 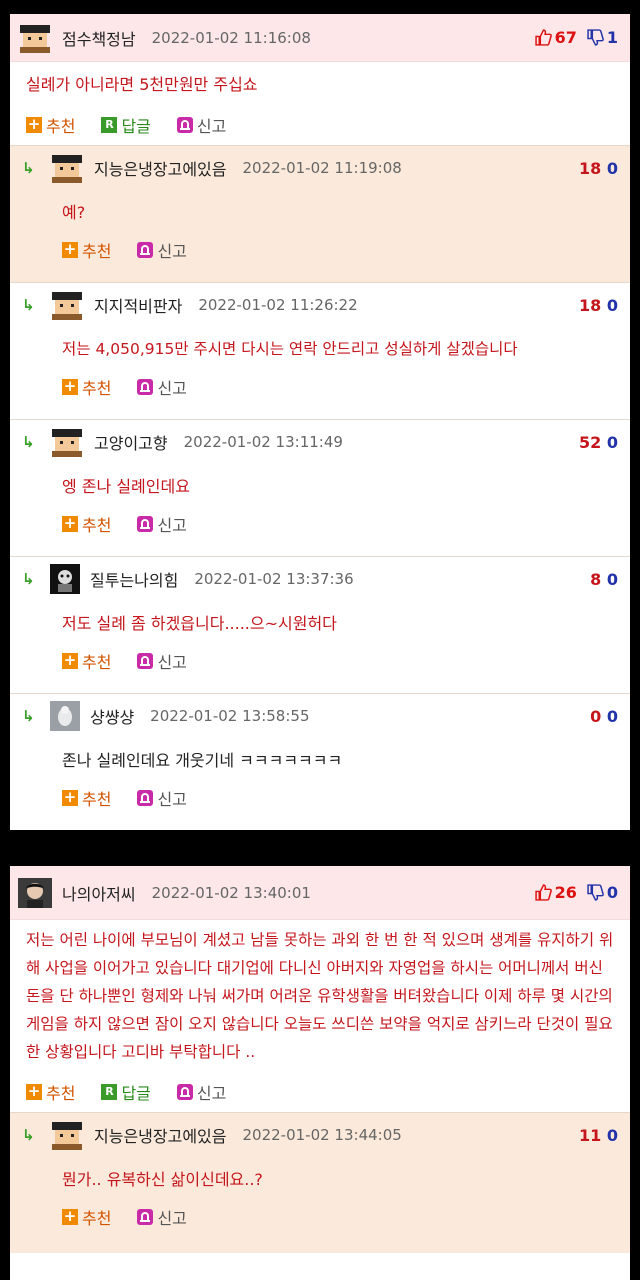 I want to click on comment-header: 나의아저씨 2022-01-02 13:40:01 26 0, so click(x=320, y=893).